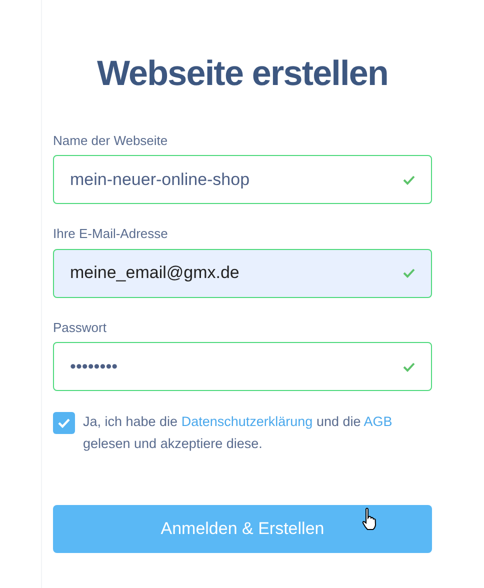 The image size is (484, 588). I want to click on field-label: Ihre E-Mail-Adresse, so click(110, 234).